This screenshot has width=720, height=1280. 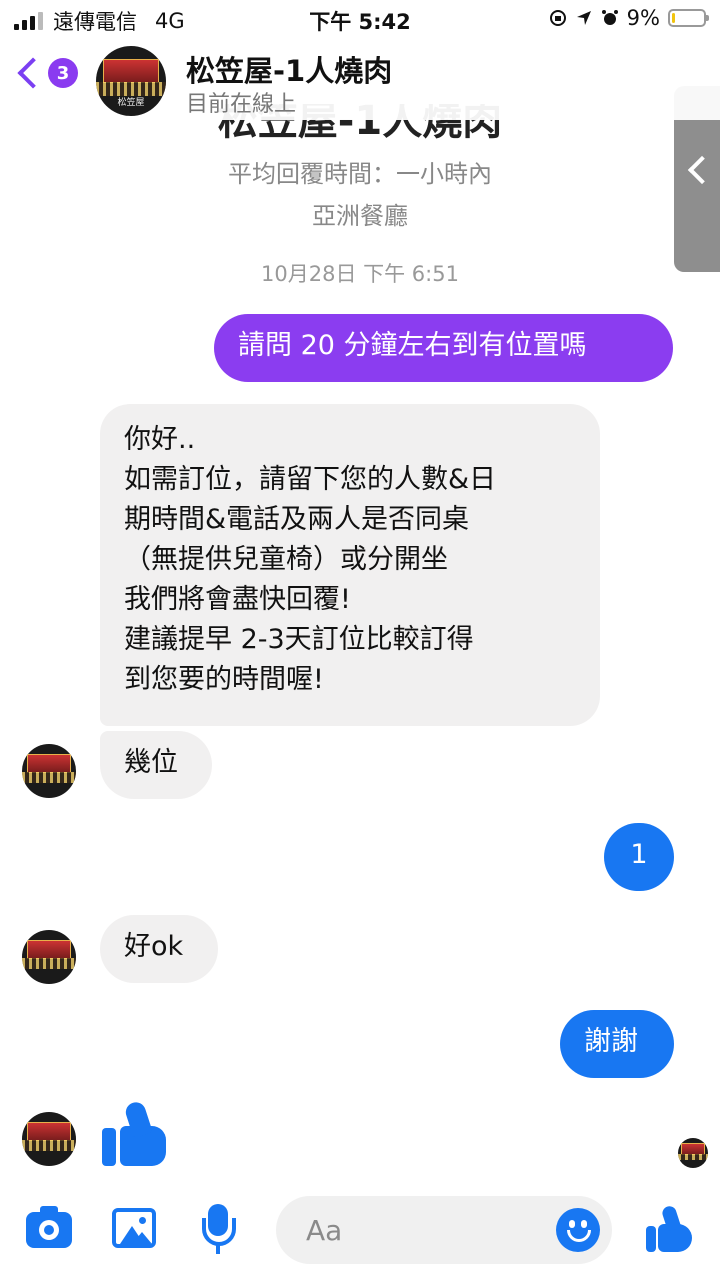 I want to click on avatar: 松笠屋, so click(x=131, y=81).